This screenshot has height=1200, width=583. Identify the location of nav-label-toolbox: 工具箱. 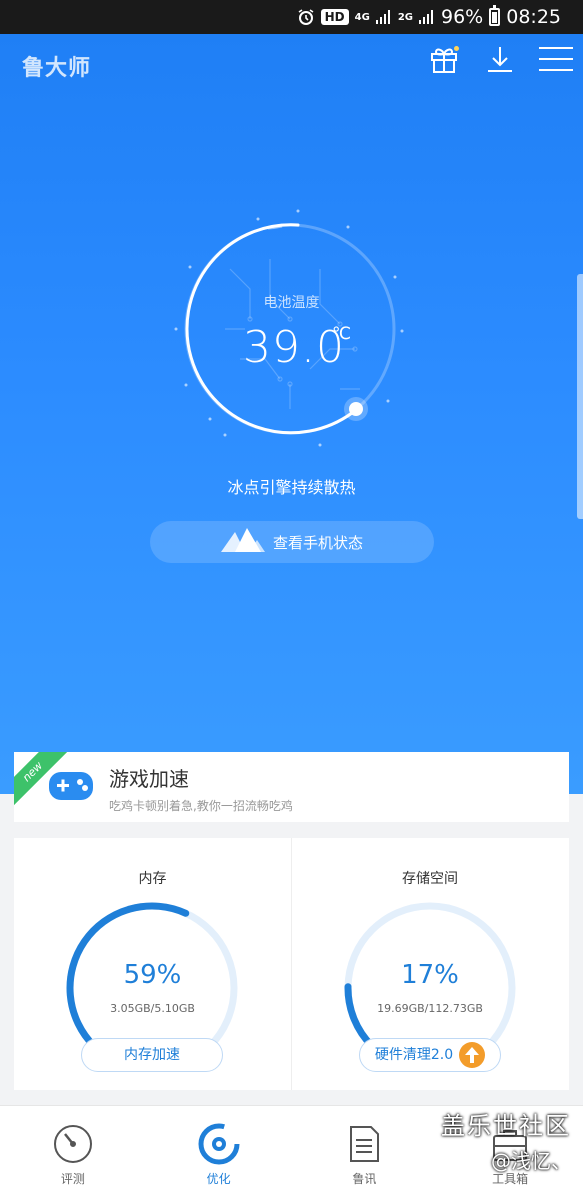
(510, 1179).